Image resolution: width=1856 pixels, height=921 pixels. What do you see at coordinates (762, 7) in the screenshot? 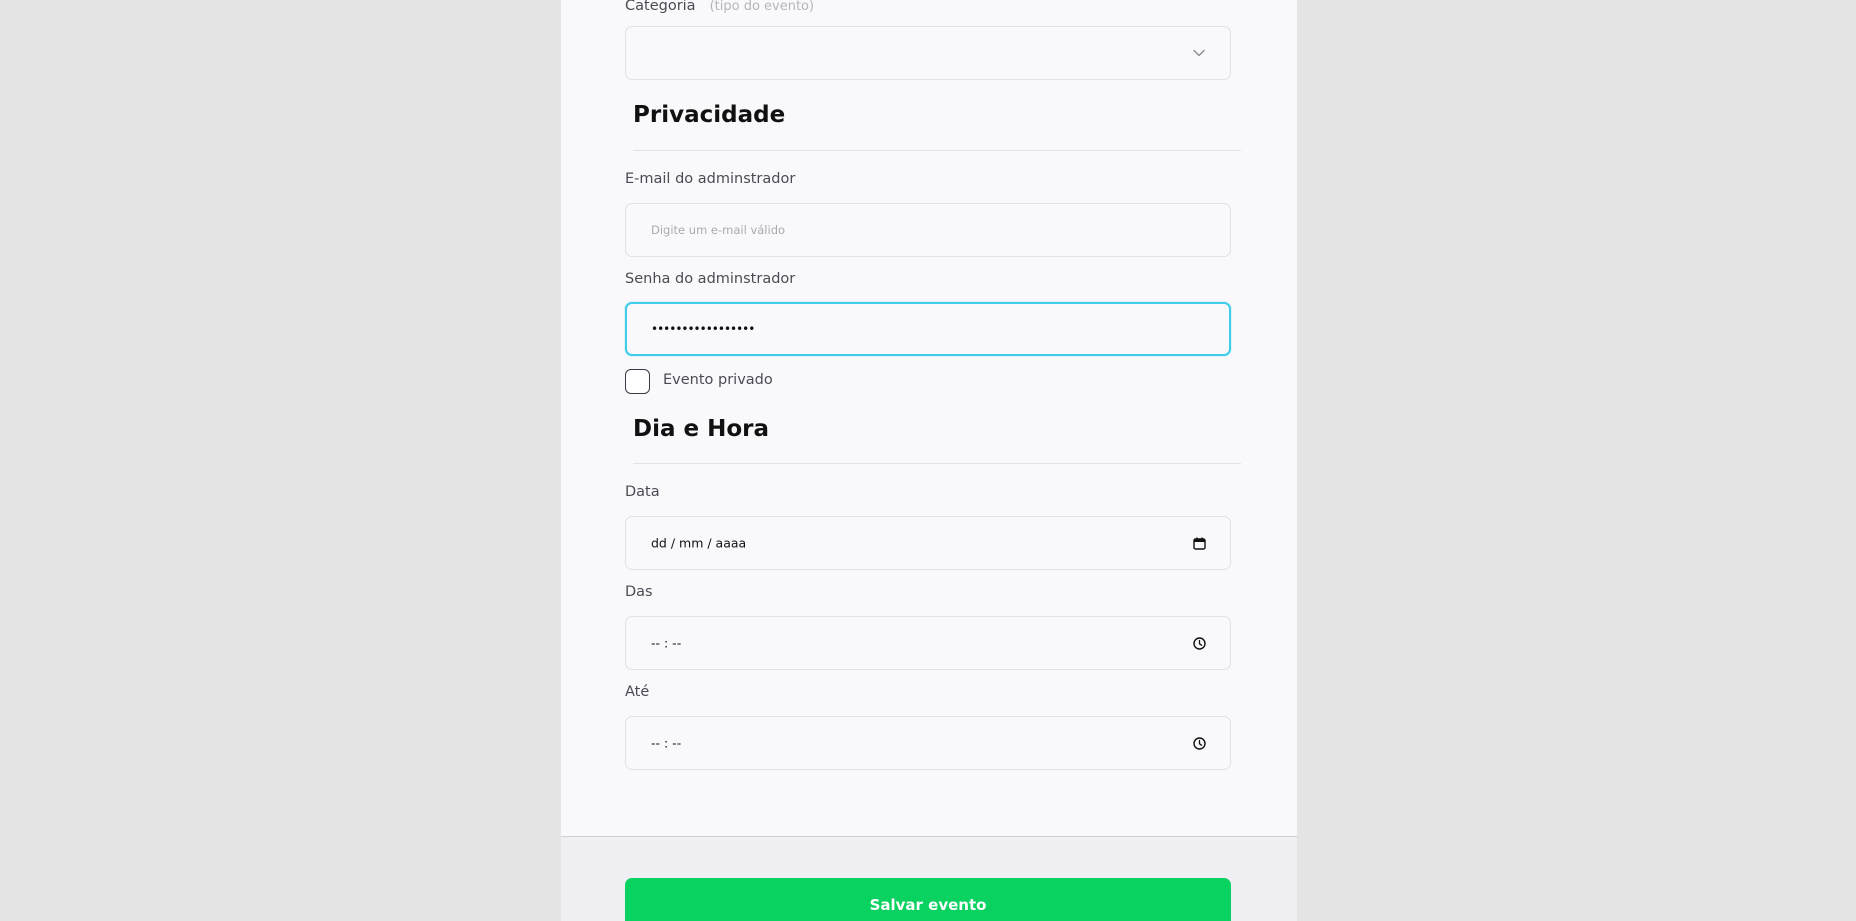
I see `category-hint: (tipo do evento)` at bounding box center [762, 7].